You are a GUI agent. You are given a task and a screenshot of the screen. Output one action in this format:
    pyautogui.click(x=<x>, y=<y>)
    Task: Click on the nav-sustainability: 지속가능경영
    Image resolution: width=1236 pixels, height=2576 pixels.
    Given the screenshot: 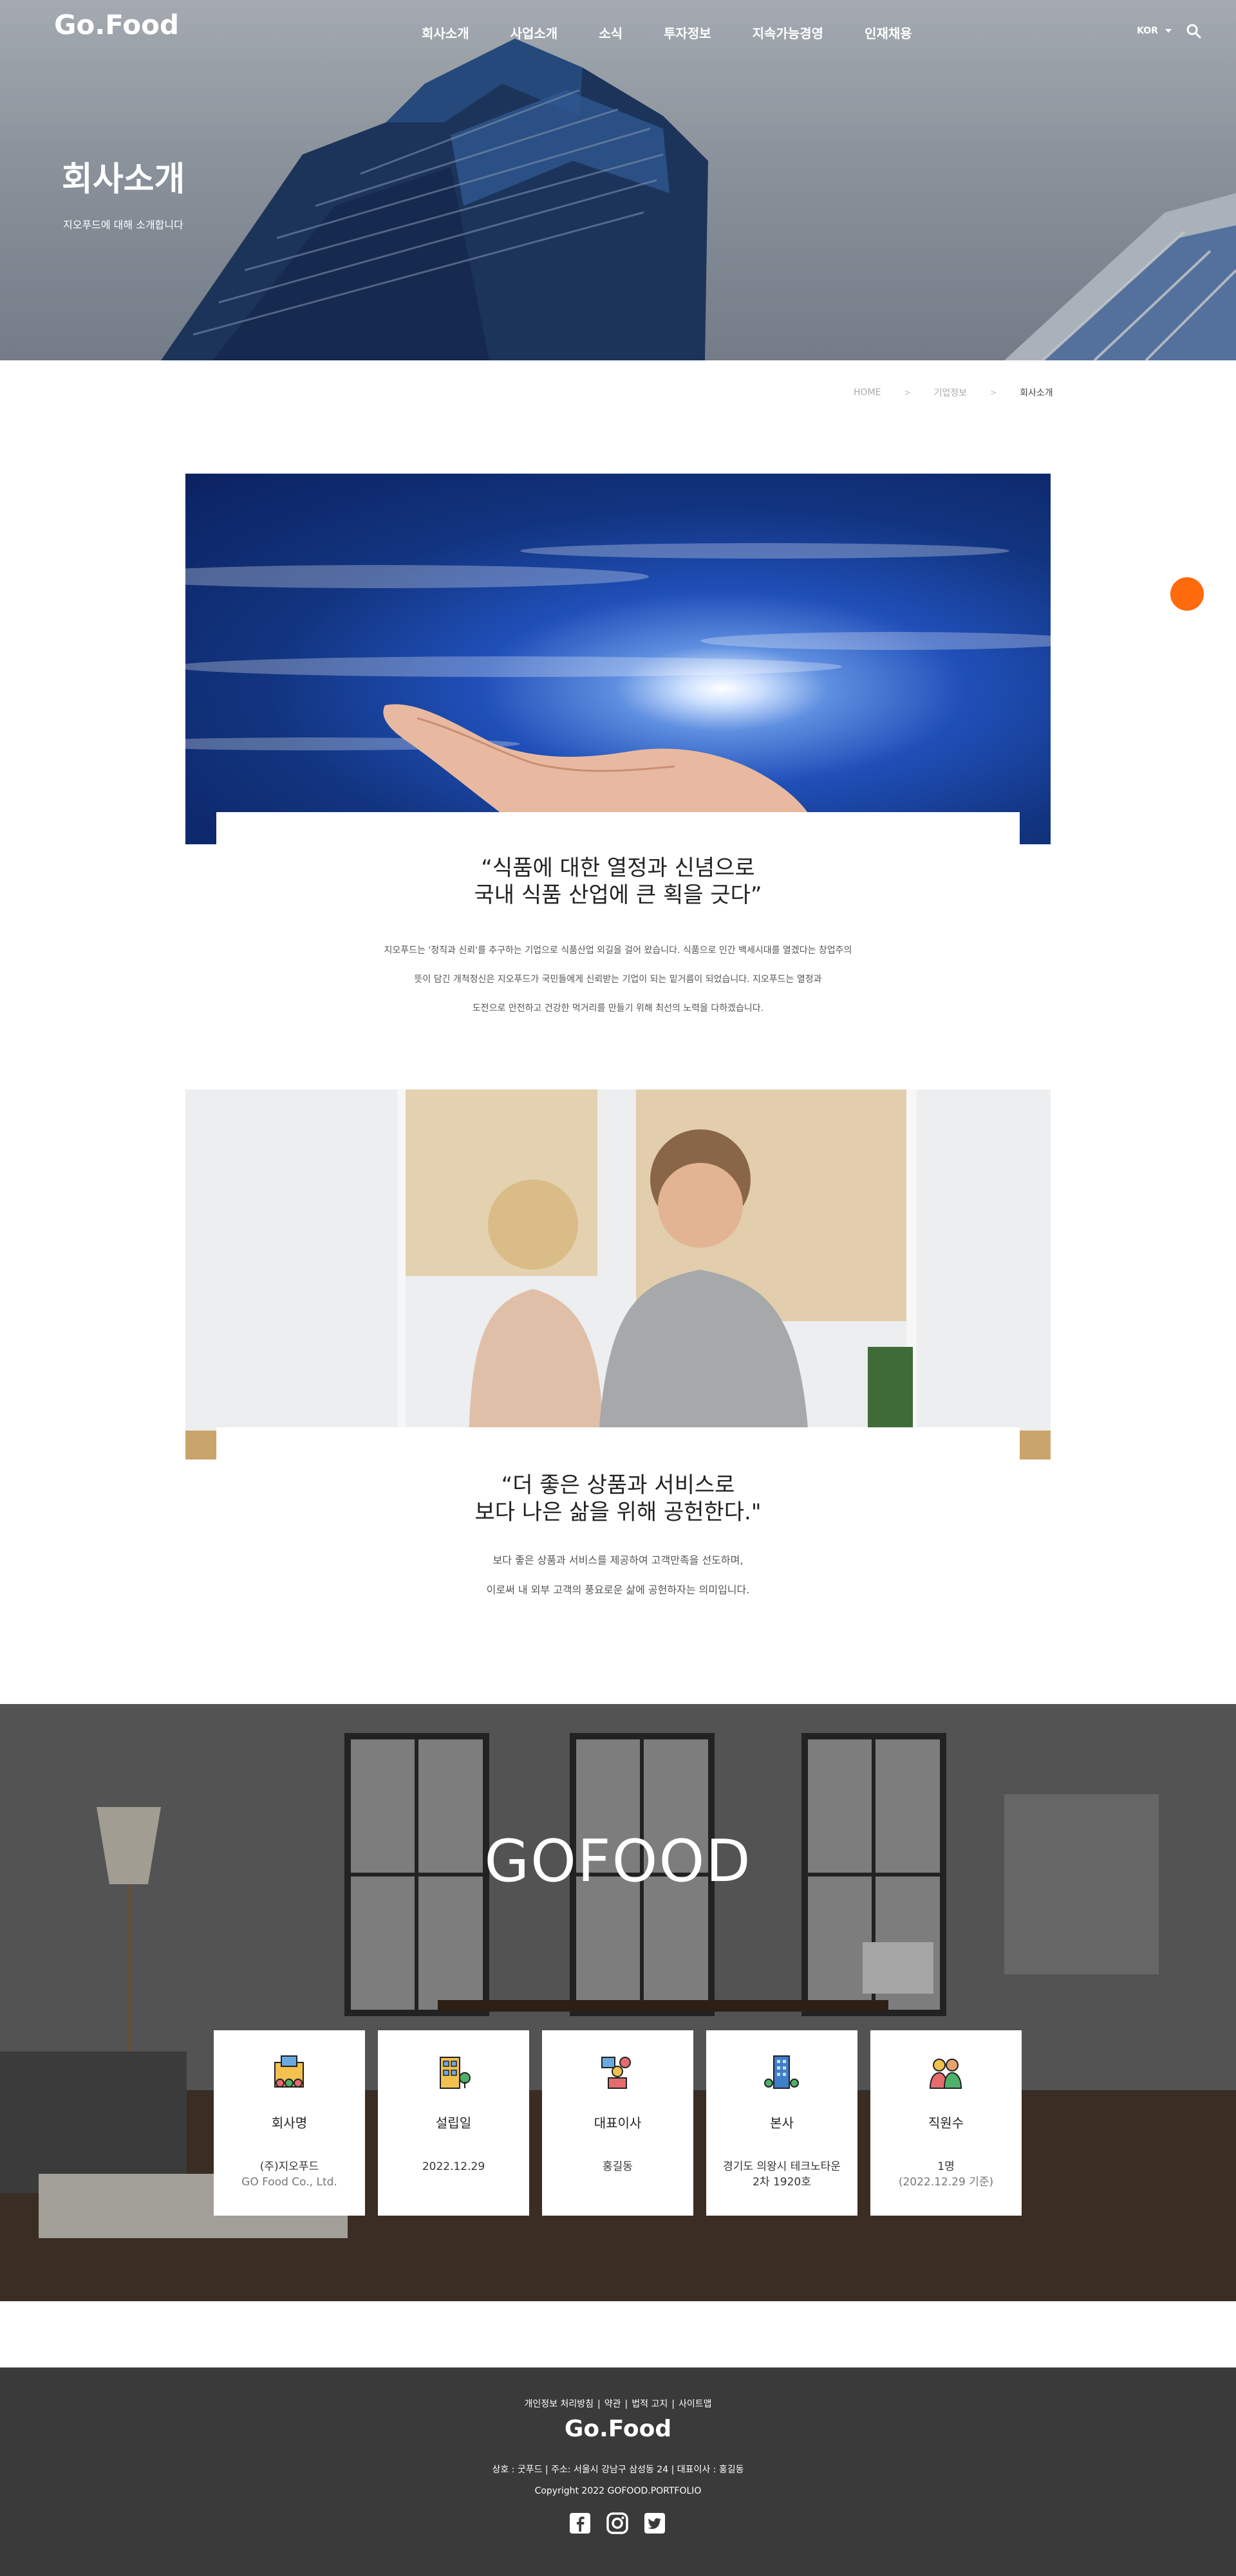 What is the action you would take?
    pyautogui.click(x=788, y=32)
    